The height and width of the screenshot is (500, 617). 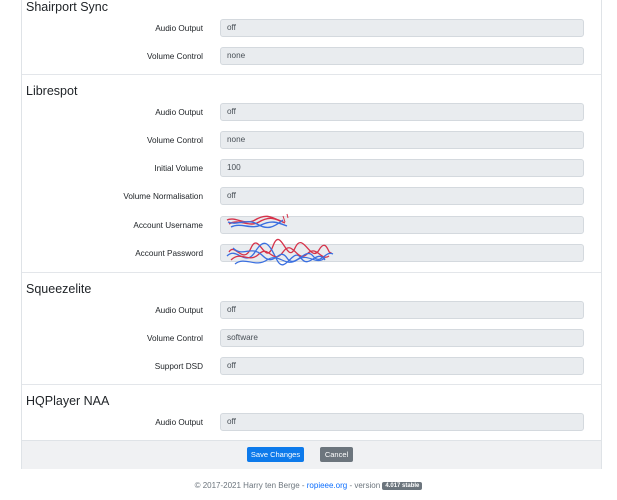 What do you see at coordinates (179, 422) in the screenshot?
I see `hqplayer-audio-output-label: Audio Output` at bounding box center [179, 422].